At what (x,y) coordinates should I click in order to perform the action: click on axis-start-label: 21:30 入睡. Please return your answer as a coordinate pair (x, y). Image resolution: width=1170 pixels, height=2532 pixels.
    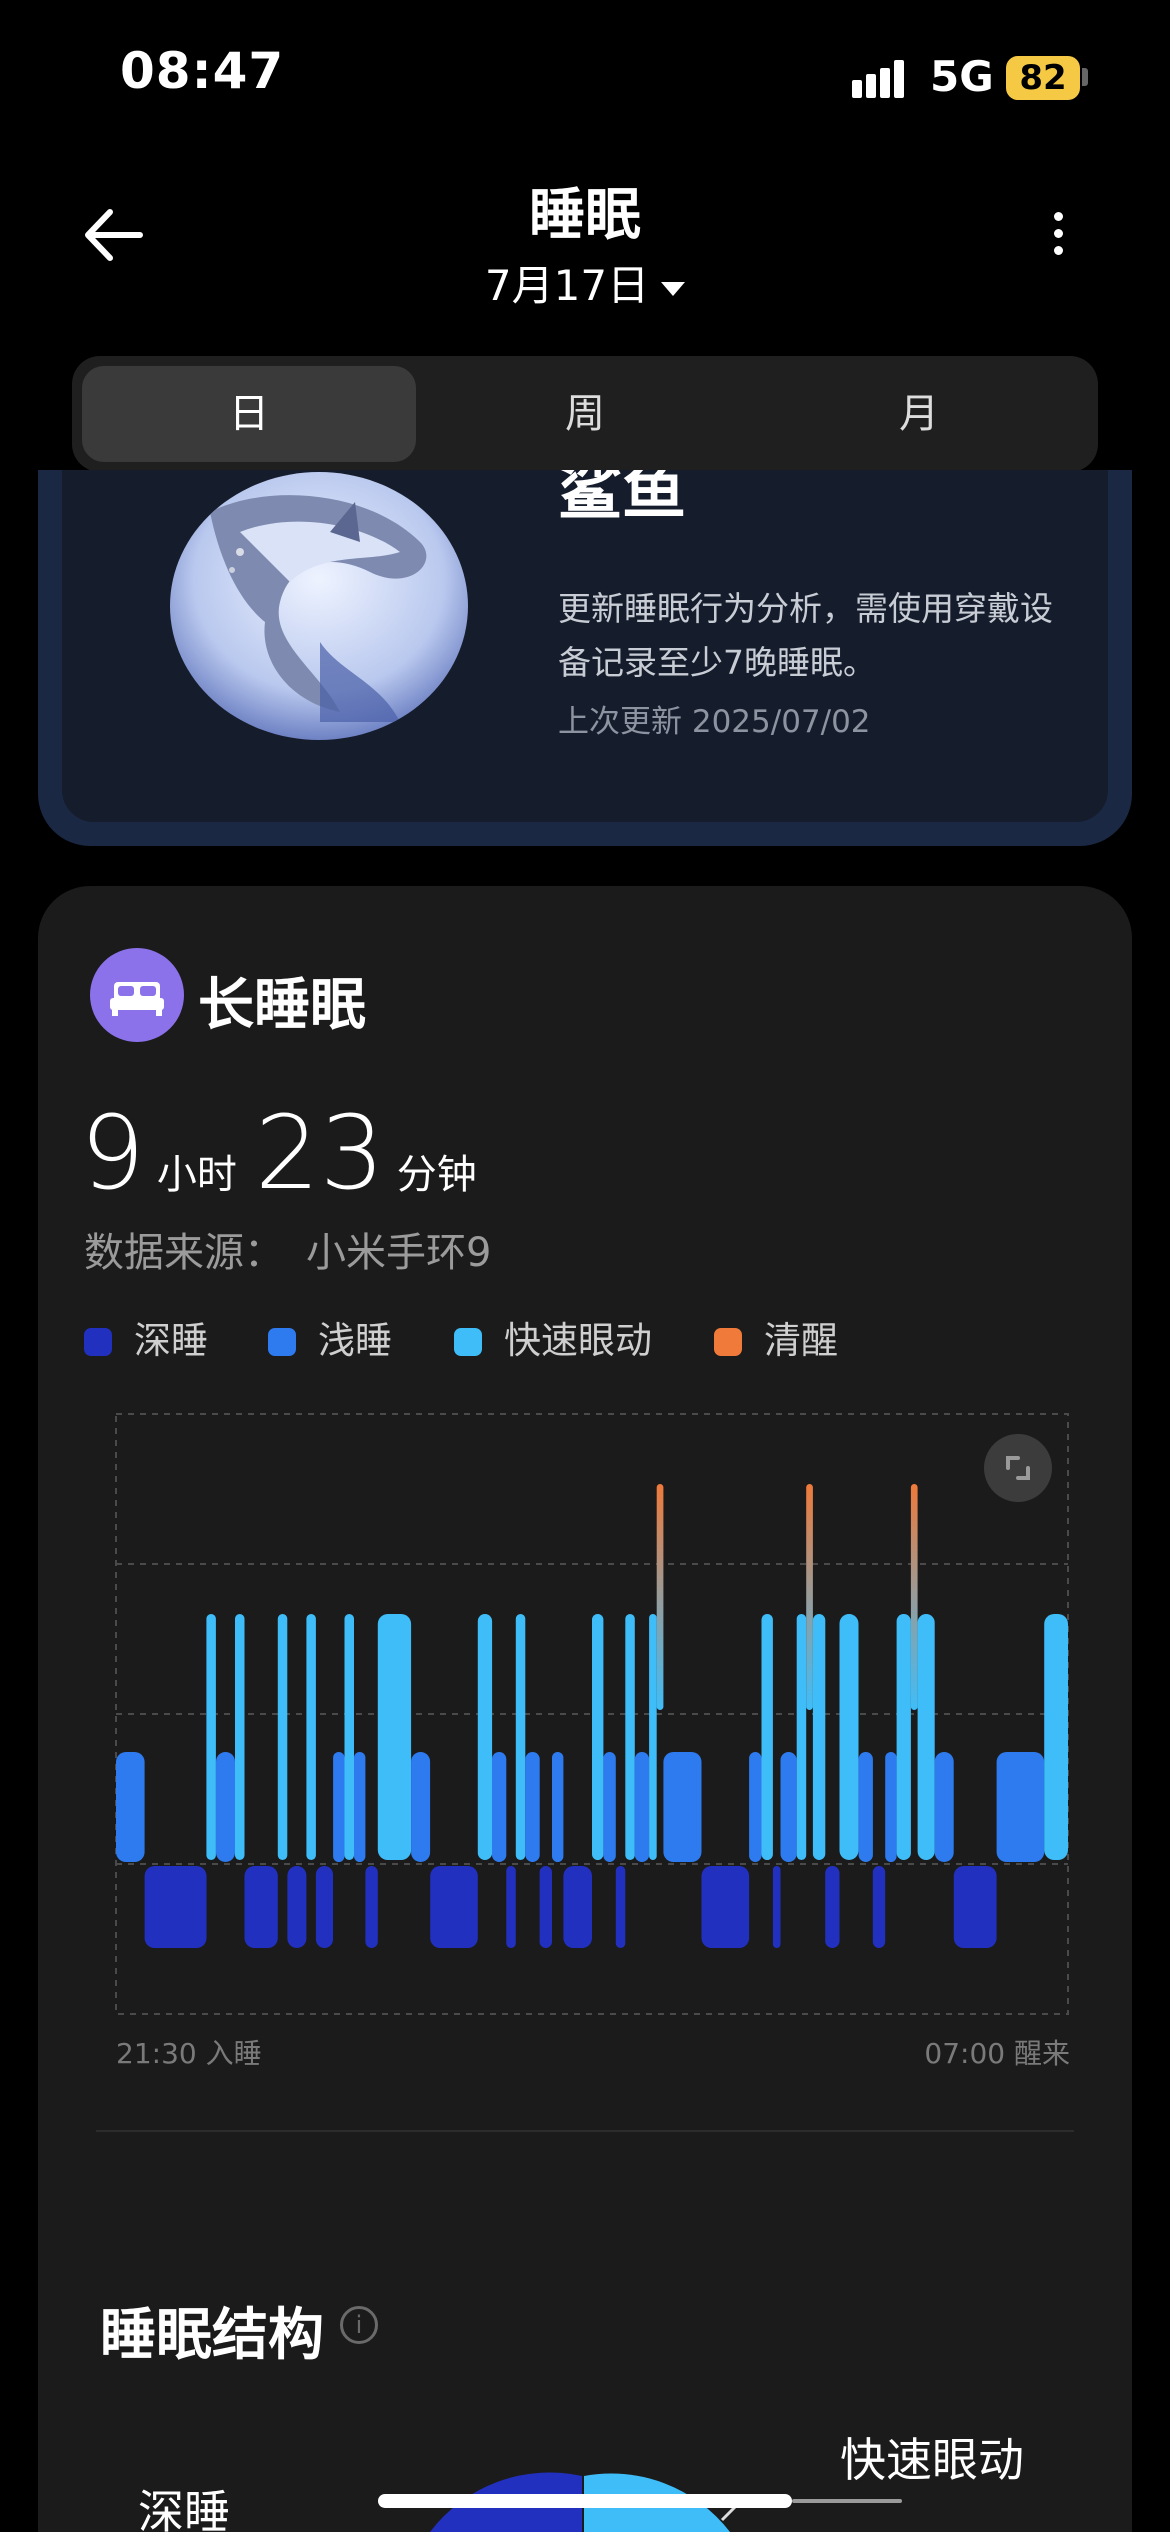
    Looking at the image, I should click on (189, 2053).